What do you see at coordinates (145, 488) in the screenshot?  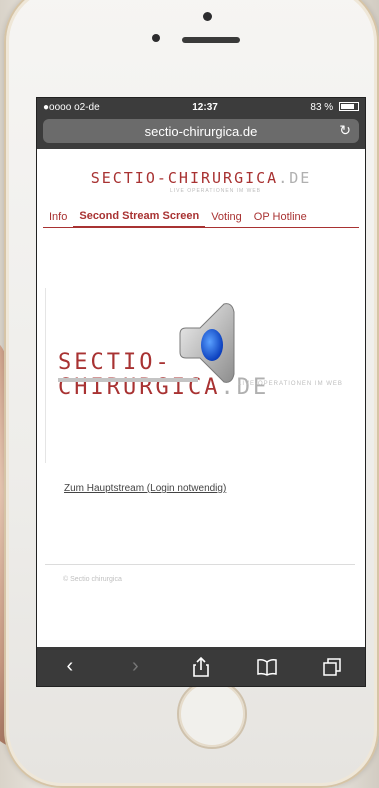 I see `main-stream-link: Zum Hauptstream (Login notwendig)` at bounding box center [145, 488].